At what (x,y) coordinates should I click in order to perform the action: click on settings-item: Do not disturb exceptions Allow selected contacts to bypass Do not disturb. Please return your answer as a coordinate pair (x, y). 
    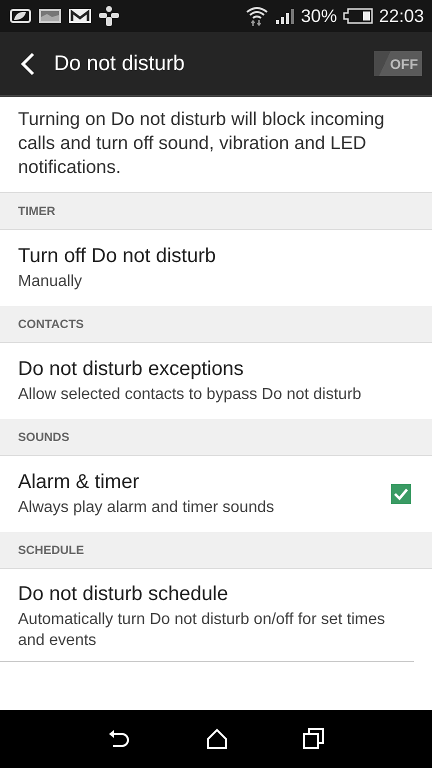
    Looking at the image, I should click on (216, 381).